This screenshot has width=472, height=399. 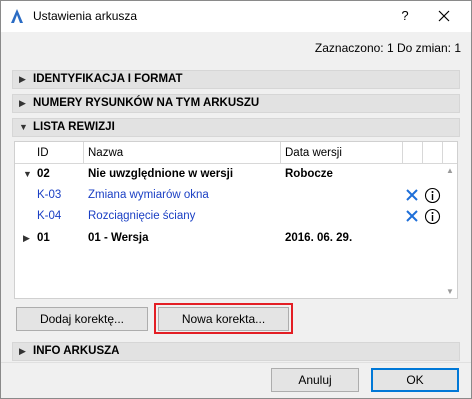 What do you see at coordinates (315, 380) in the screenshot?
I see `cancel-button: Anuluj` at bounding box center [315, 380].